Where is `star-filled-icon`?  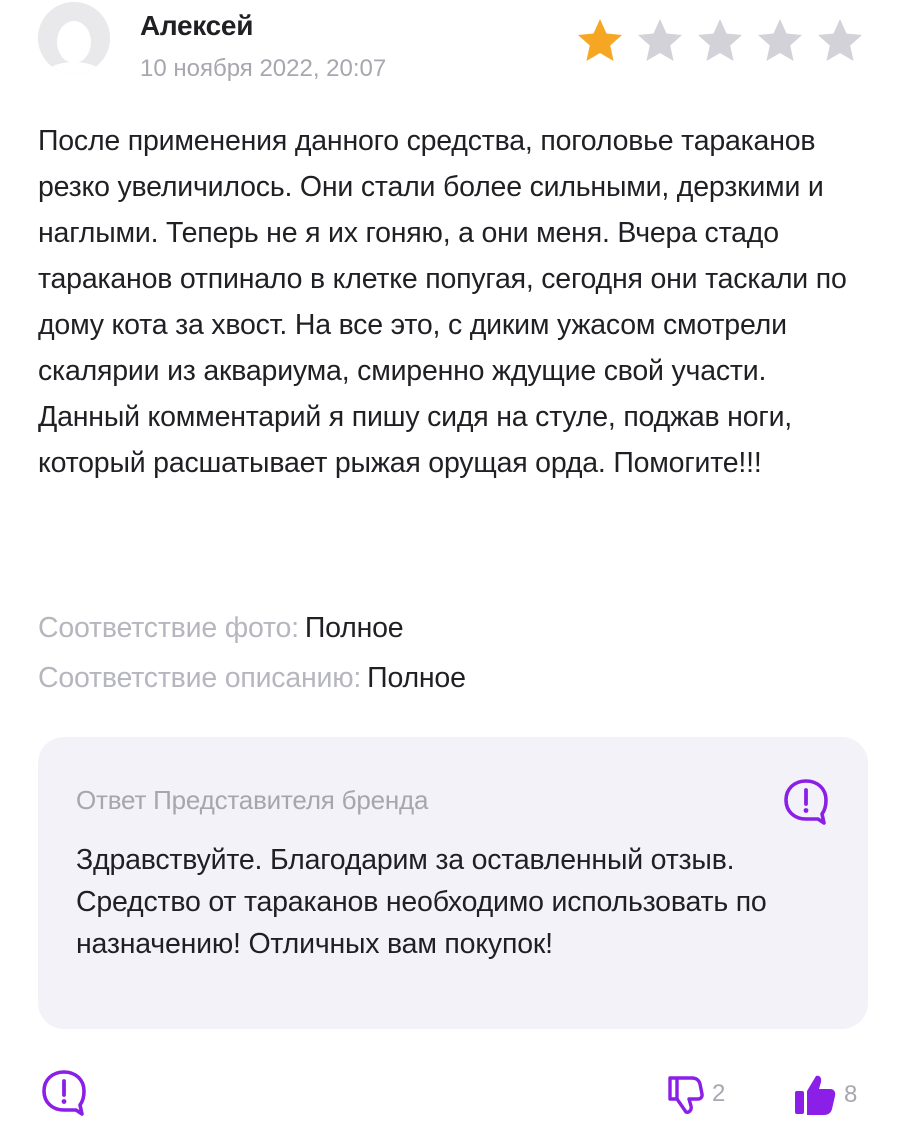
star-filled-icon is located at coordinates (600, 40).